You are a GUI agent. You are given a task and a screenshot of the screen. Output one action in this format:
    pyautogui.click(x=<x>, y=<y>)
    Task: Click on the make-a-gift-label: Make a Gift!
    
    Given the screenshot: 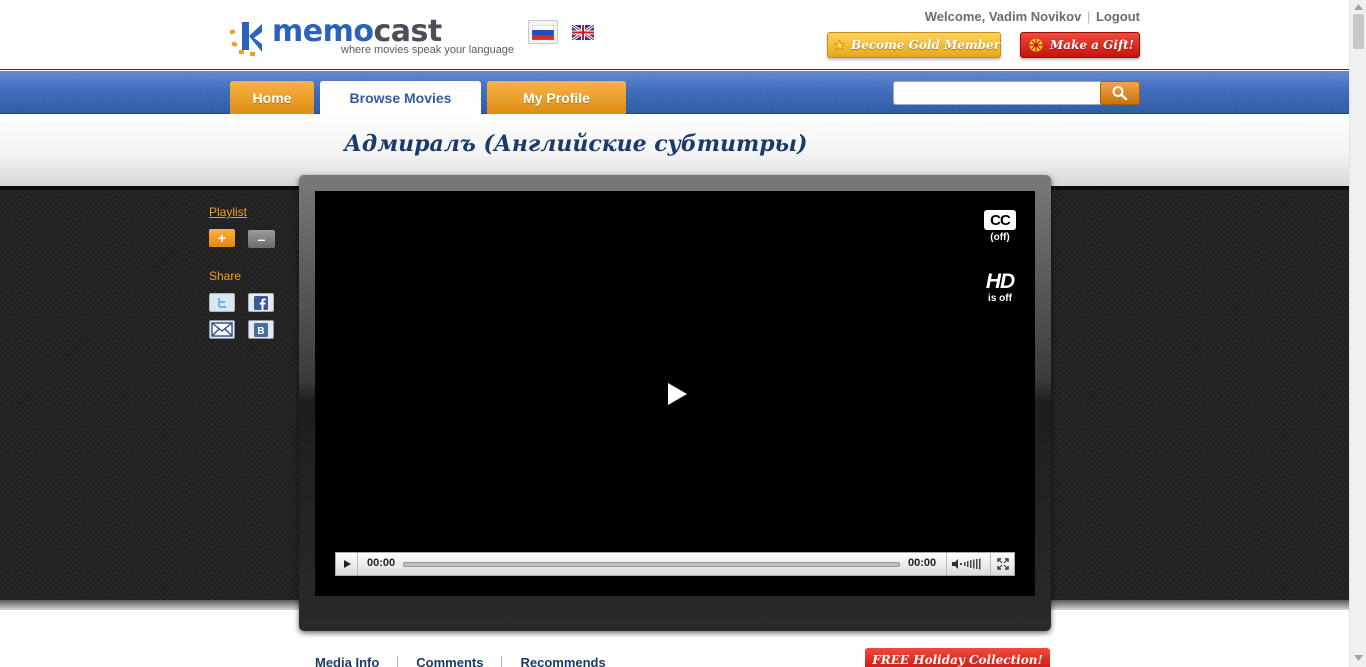 What is the action you would take?
    pyautogui.click(x=1092, y=45)
    